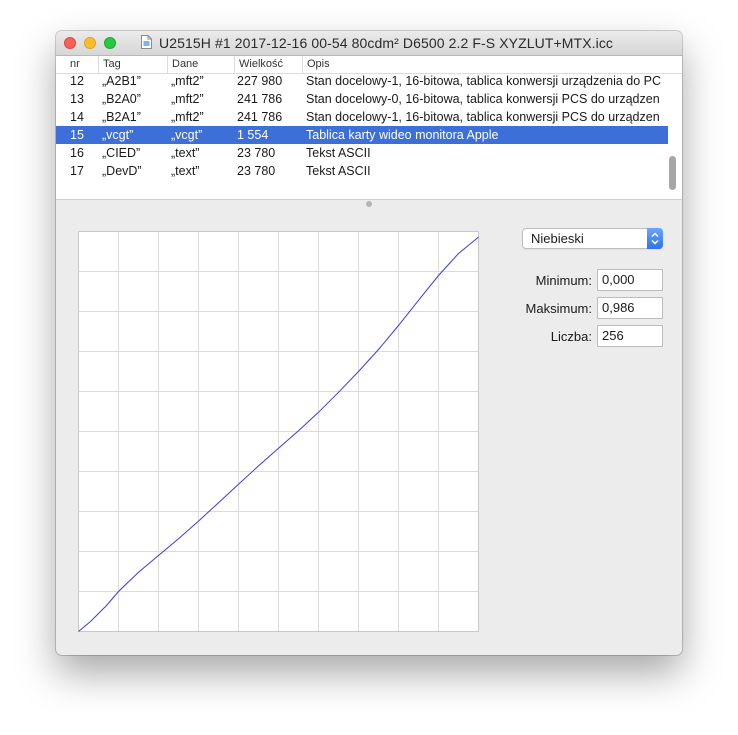 The width and height of the screenshot is (738, 735). I want to click on table-row: 16 „CIED” „text” 23 780 Tekst ASCII, so click(362, 153).